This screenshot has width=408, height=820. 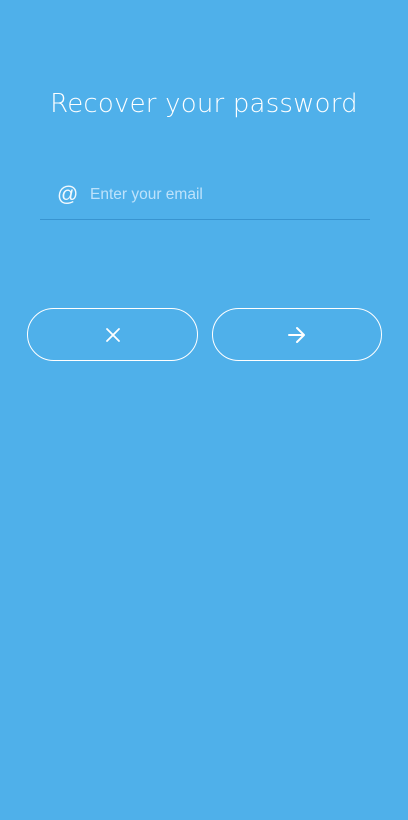 I want to click on cancel-button, so click(x=112, y=334).